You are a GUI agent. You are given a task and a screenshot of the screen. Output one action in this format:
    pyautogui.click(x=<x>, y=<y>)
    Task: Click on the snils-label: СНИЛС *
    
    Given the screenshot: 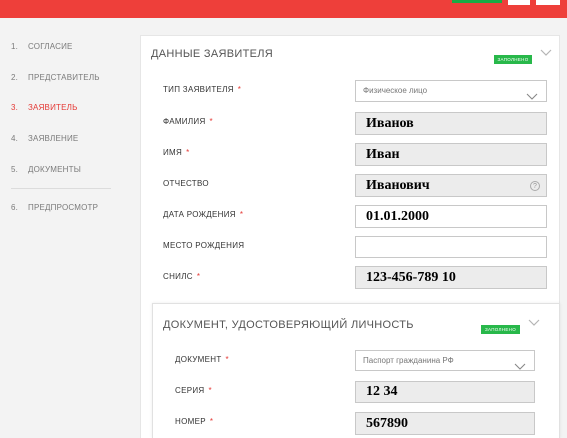 What is the action you would take?
    pyautogui.click(x=182, y=276)
    